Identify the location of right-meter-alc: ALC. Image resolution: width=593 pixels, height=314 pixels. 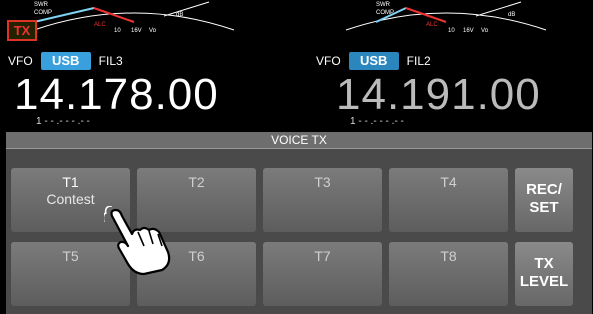
(432, 25).